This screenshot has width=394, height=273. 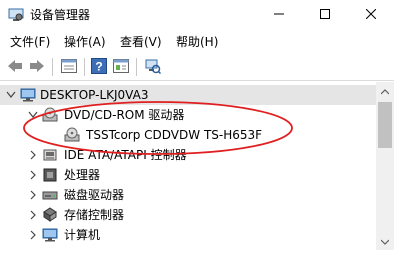 What do you see at coordinates (60, 15) in the screenshot?
I see `window-title: 设备管理器` at bounding box center [60, 15].